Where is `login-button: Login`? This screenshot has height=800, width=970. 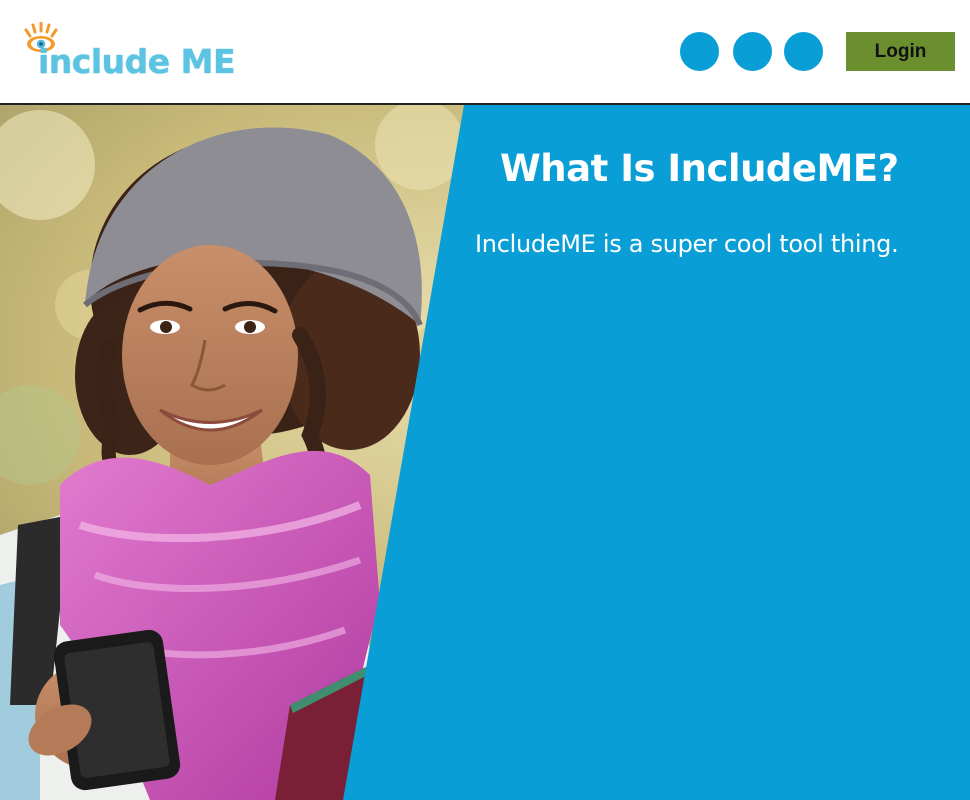 login-button: Login is located at coordinates (900, 51).